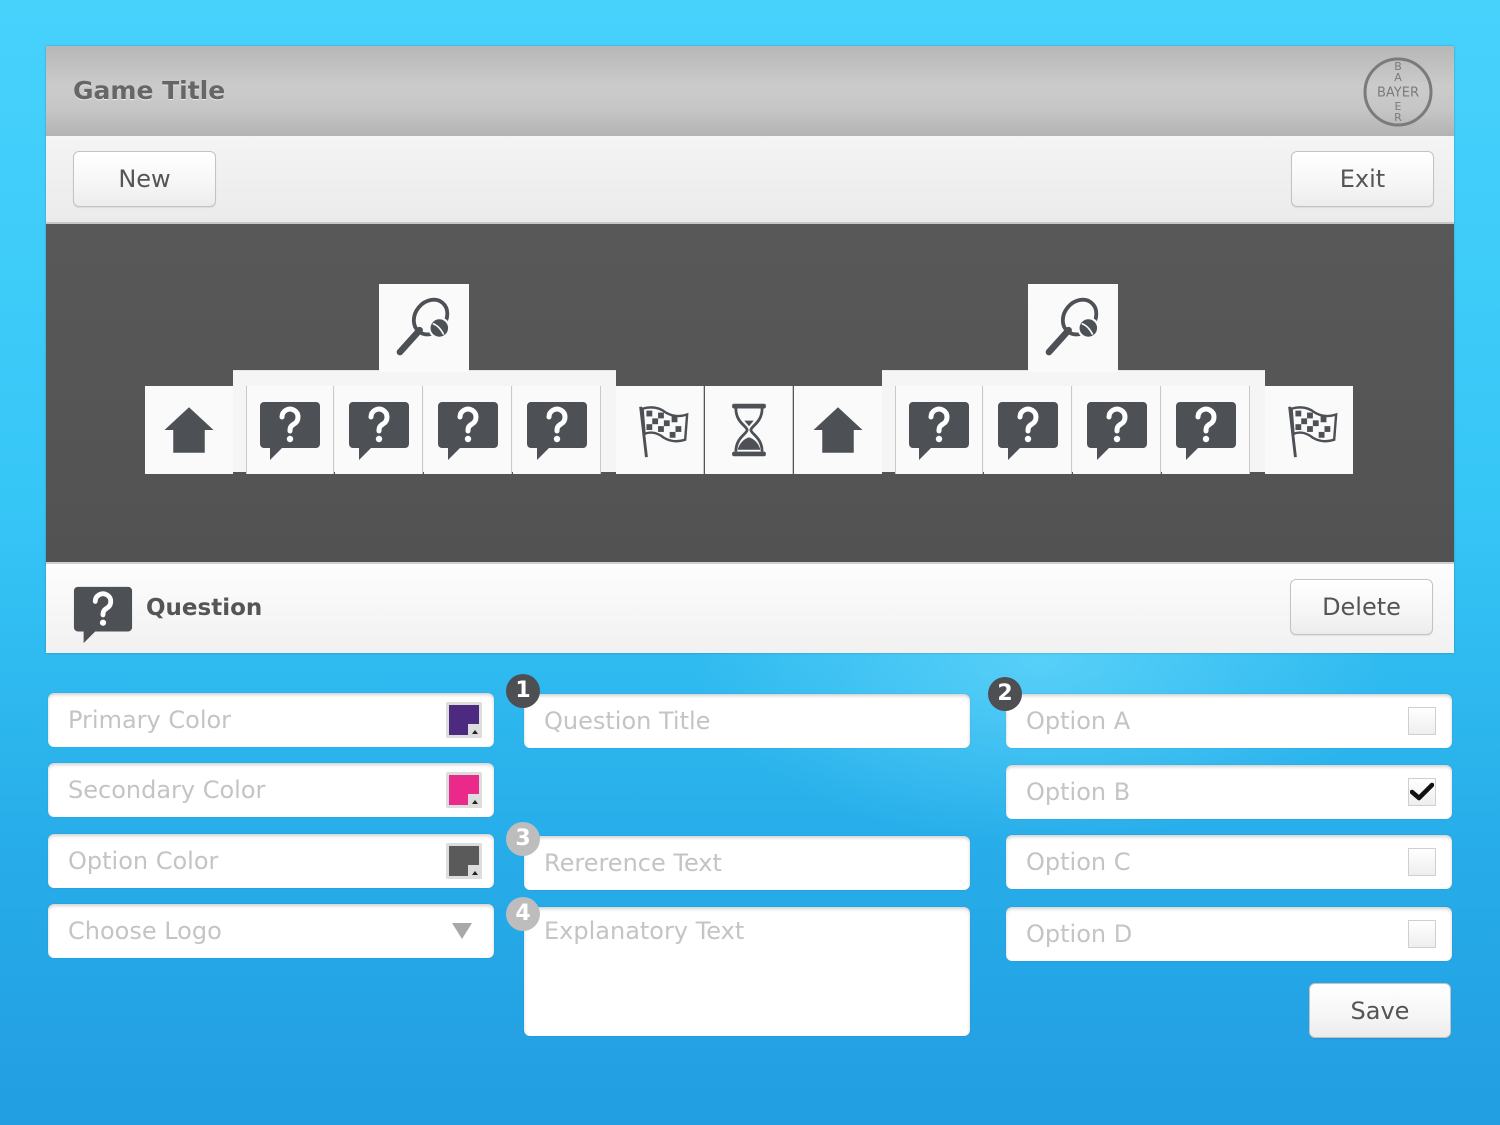  Describe the element at coordinates (1079, 934) in the screenshot. I see `option-d-placeholder: Option D` at that location.